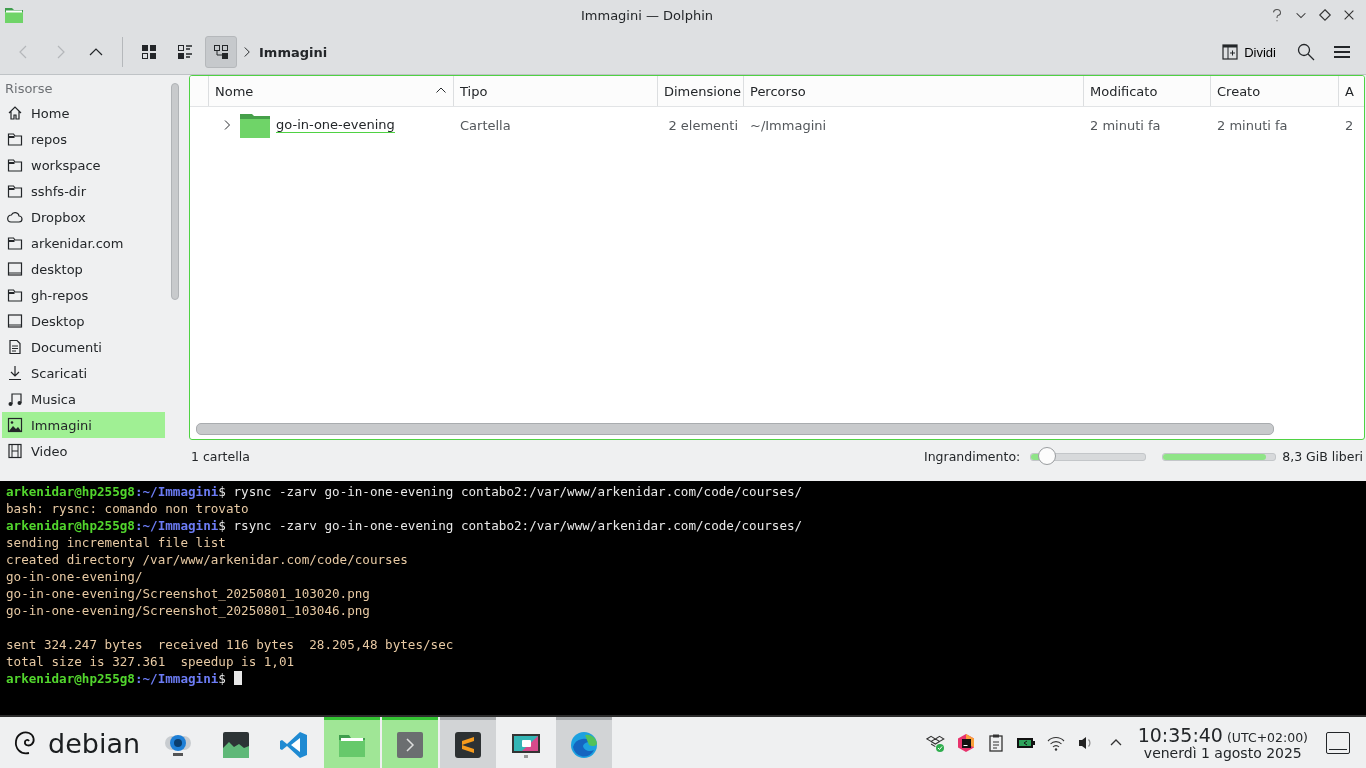 The width and height of the screenshot is (1366, 768). Describe the element at coordinates (335, 125) in the screenshot. I see `file-name: go-in-one-evening` at that location.